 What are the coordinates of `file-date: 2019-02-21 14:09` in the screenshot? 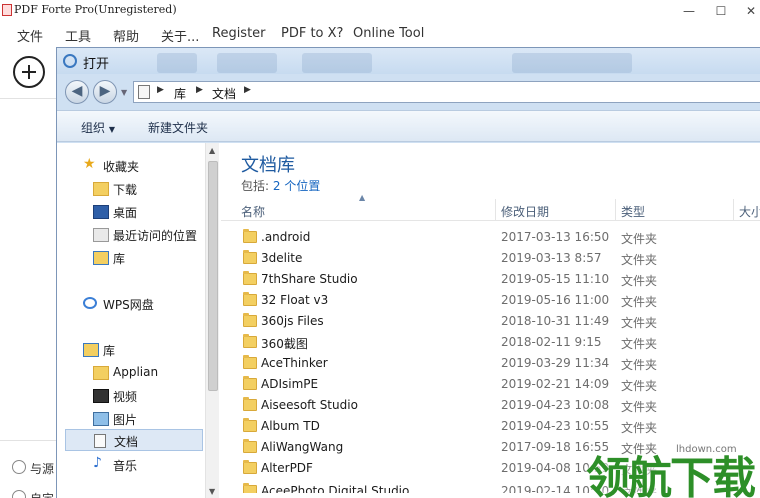 It's located at (555, 384).